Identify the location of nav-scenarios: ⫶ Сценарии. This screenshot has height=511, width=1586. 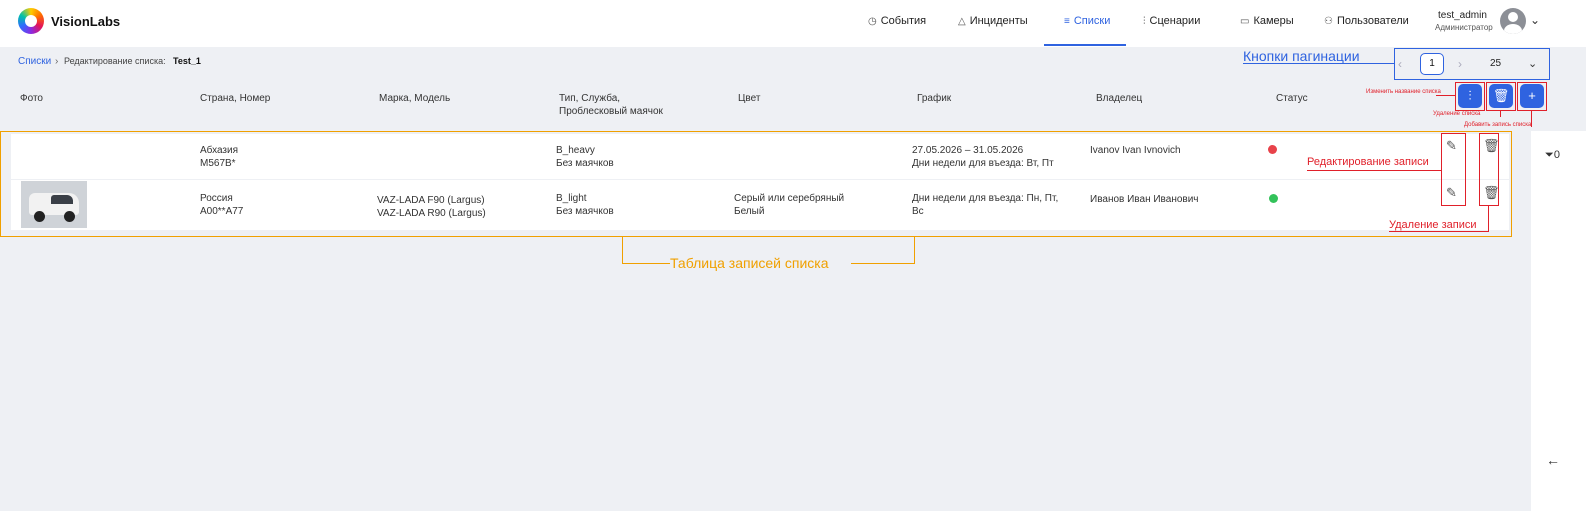
(1171, 21).